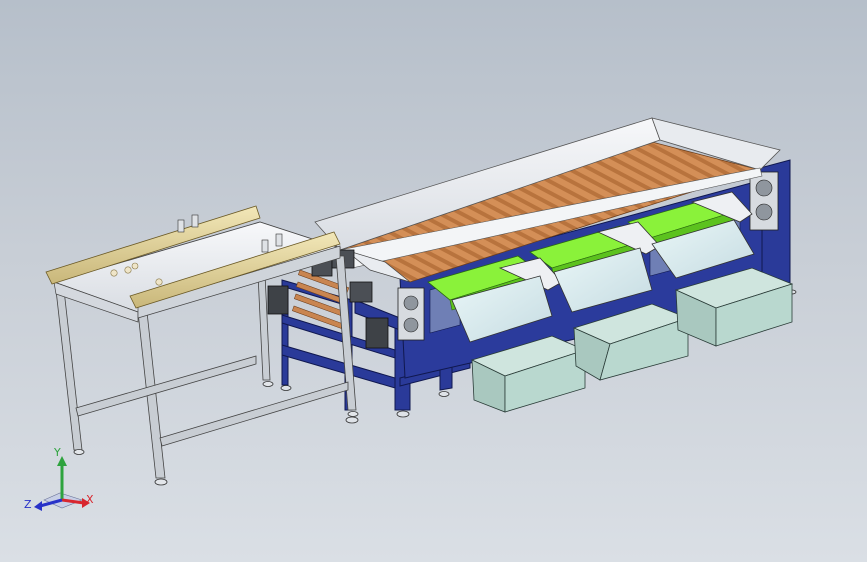 This screenshot has height=562, width=867. Describe the element at coordinates (28, 504) in the screenshot. I see `triad-z-label: Z` at that location.